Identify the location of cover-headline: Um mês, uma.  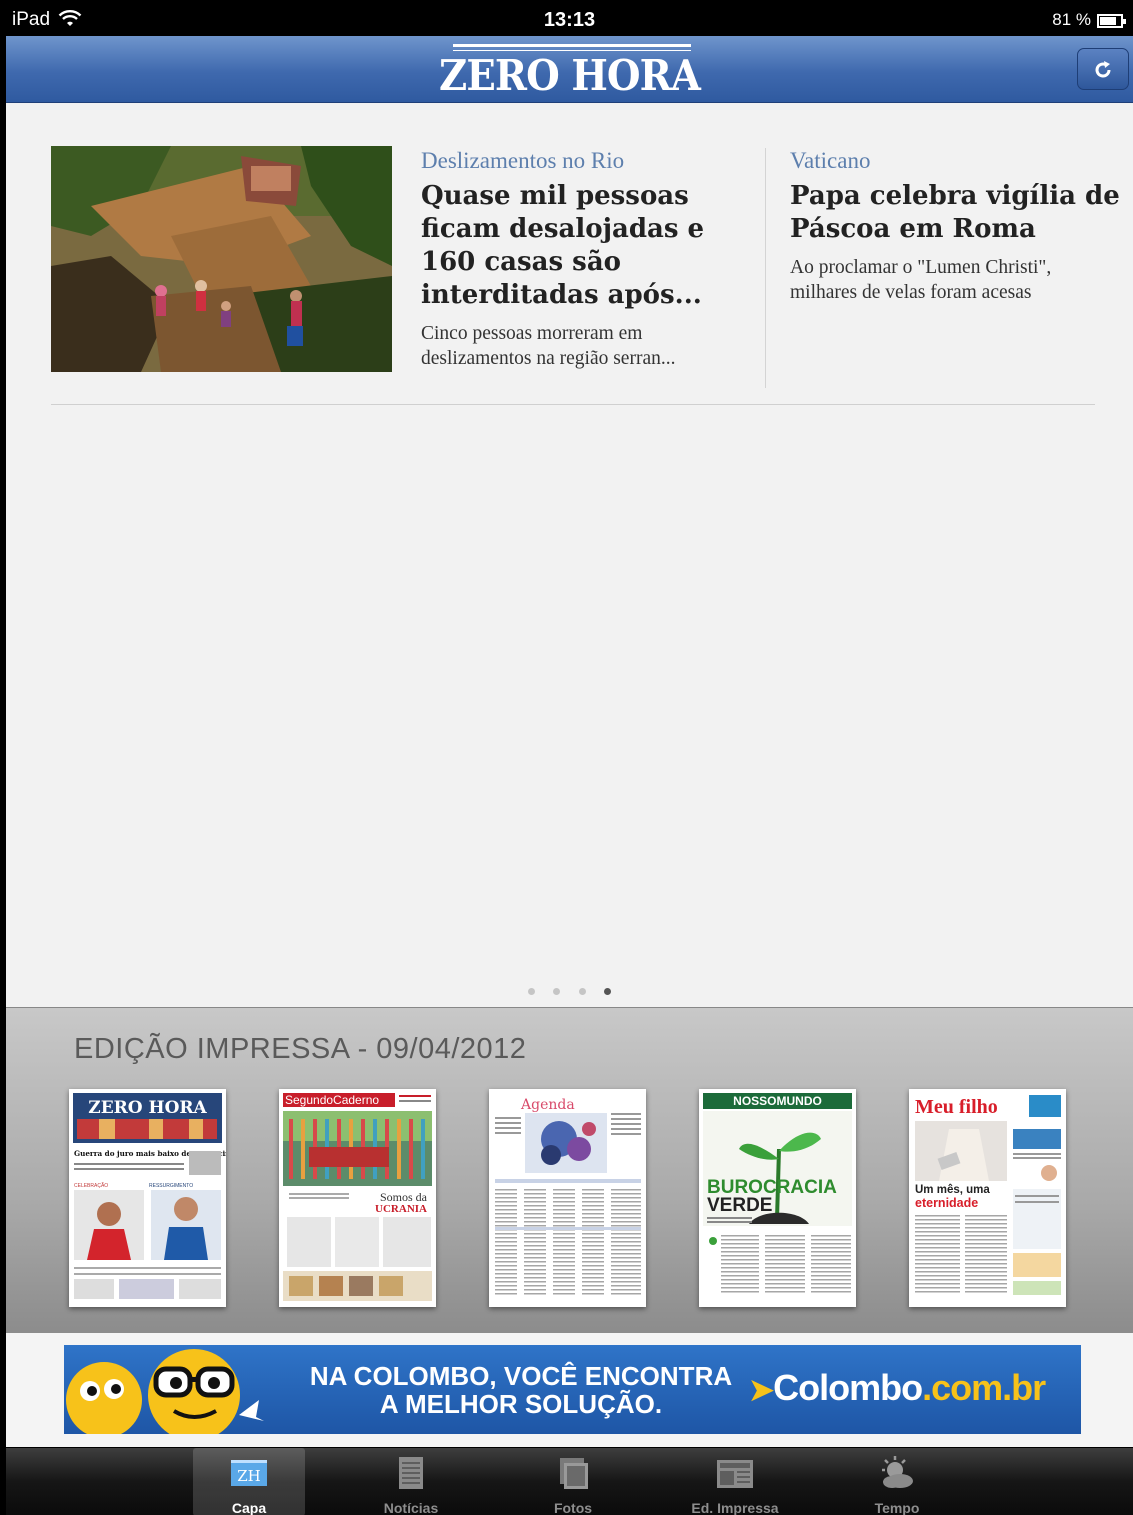
(952, 1190).